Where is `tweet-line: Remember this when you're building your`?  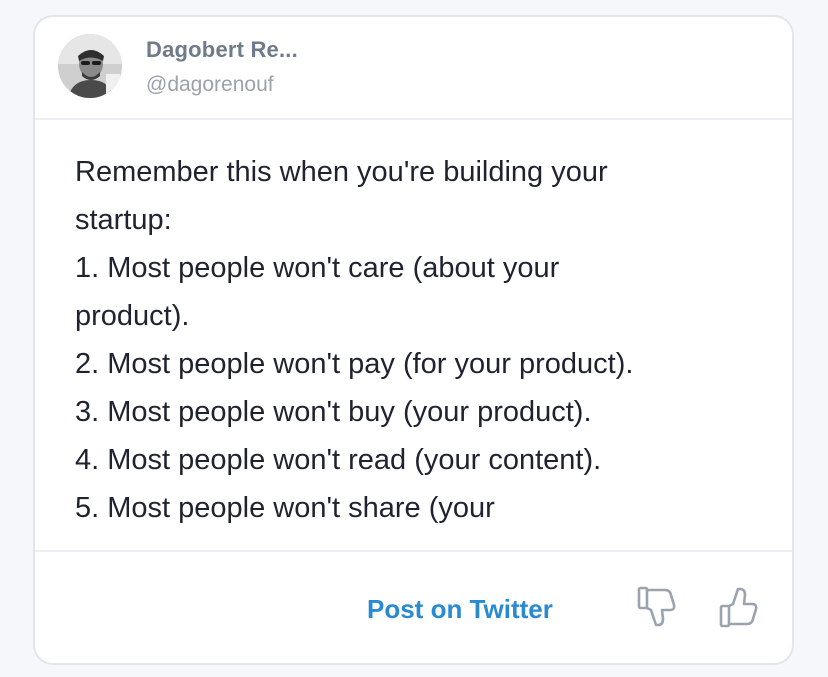 tweet-line: Remember this when you're building your is located at coordinates (341, 172).